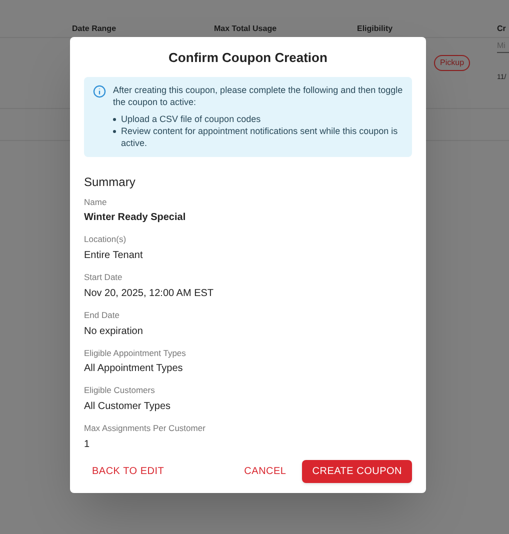  What do you see at coordinates (452, 63) in the screenshot?
I see `tag: Pickup` at bounding box center [452, 63].